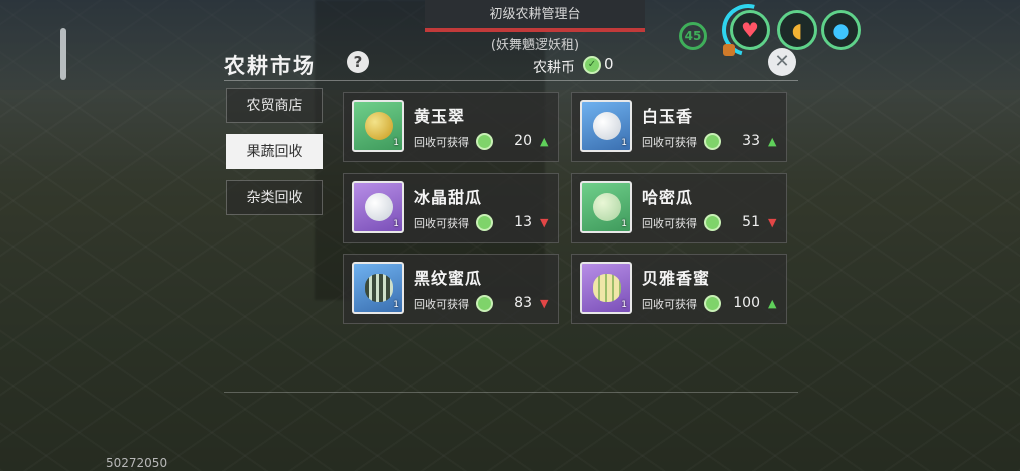 Image resolution: width=1020 pixels, height=471 pixels. What do you see at coordinates (451, 208) in the screenshot?
I see `item-card: 1 冰晶甜瓜 回收可获得 13 ▼` at bounding box center [451, 208].